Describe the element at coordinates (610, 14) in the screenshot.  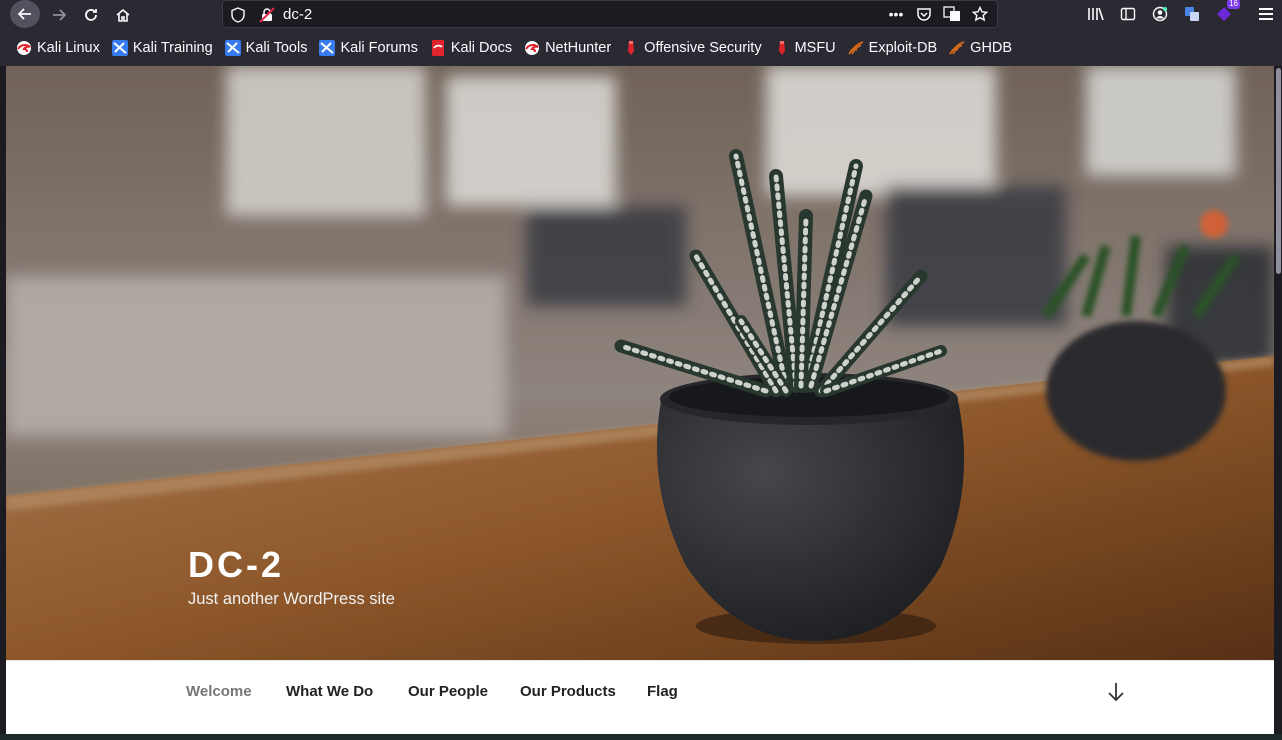
I see `url-bar: dc-2 •••` at that location.